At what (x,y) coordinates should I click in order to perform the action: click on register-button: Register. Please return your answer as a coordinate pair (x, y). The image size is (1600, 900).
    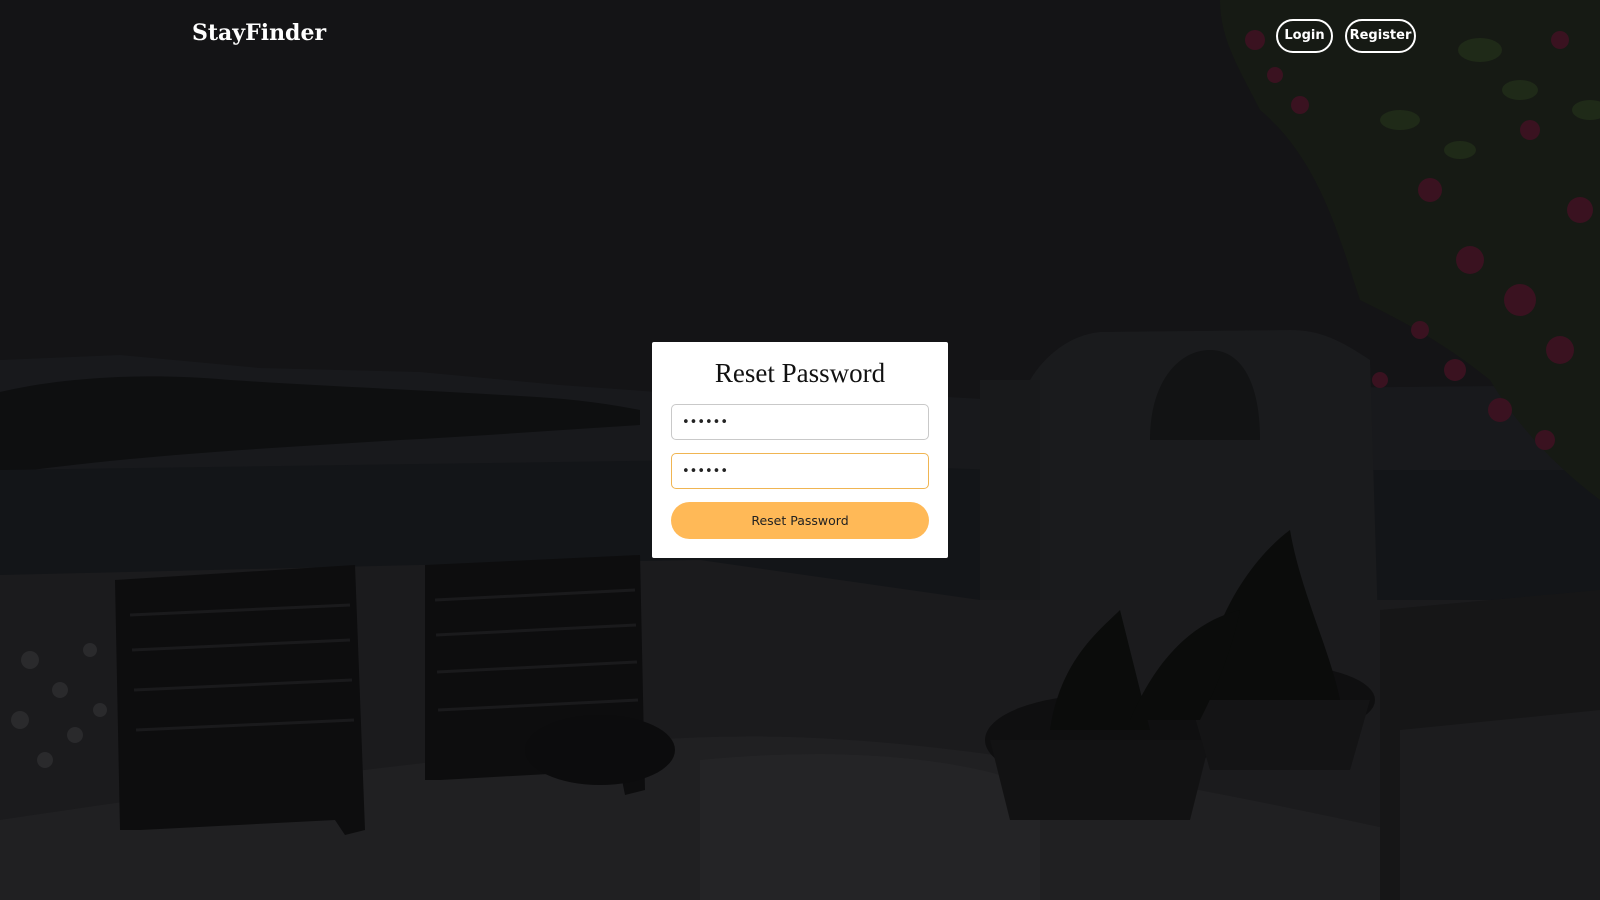
    Looking at the image, I should click on (1380, 36).